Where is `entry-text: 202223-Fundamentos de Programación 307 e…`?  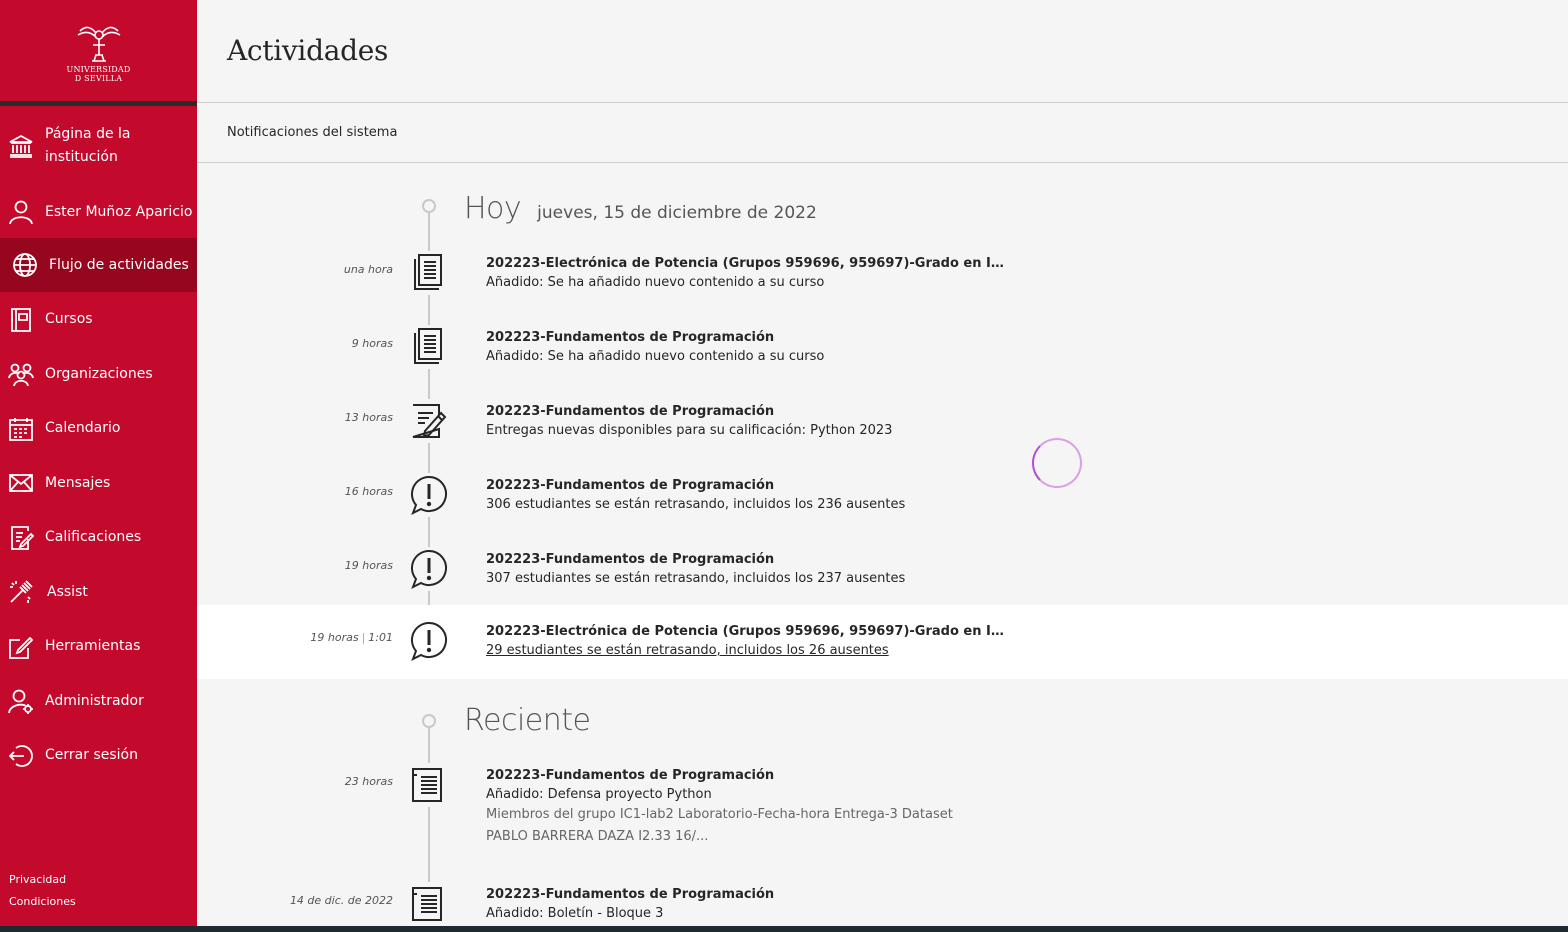
entry-text: 202223-Fundamentos de Programación 307 e… is located at coordinates (746, 569).